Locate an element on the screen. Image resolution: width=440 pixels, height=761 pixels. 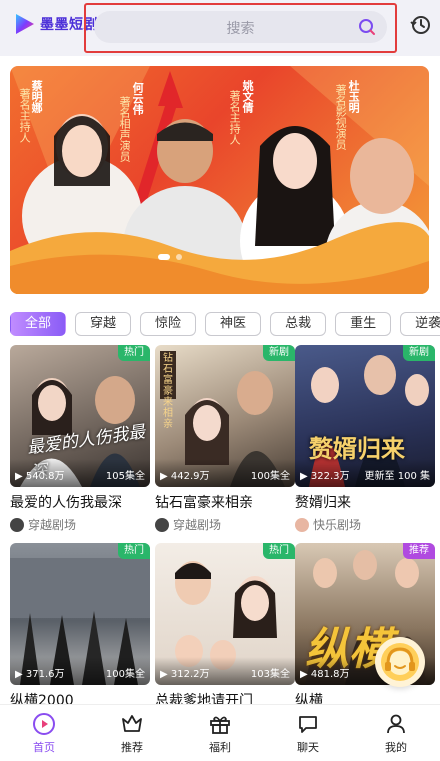
nav-label: 我的 is located at coordinates (396, 747).